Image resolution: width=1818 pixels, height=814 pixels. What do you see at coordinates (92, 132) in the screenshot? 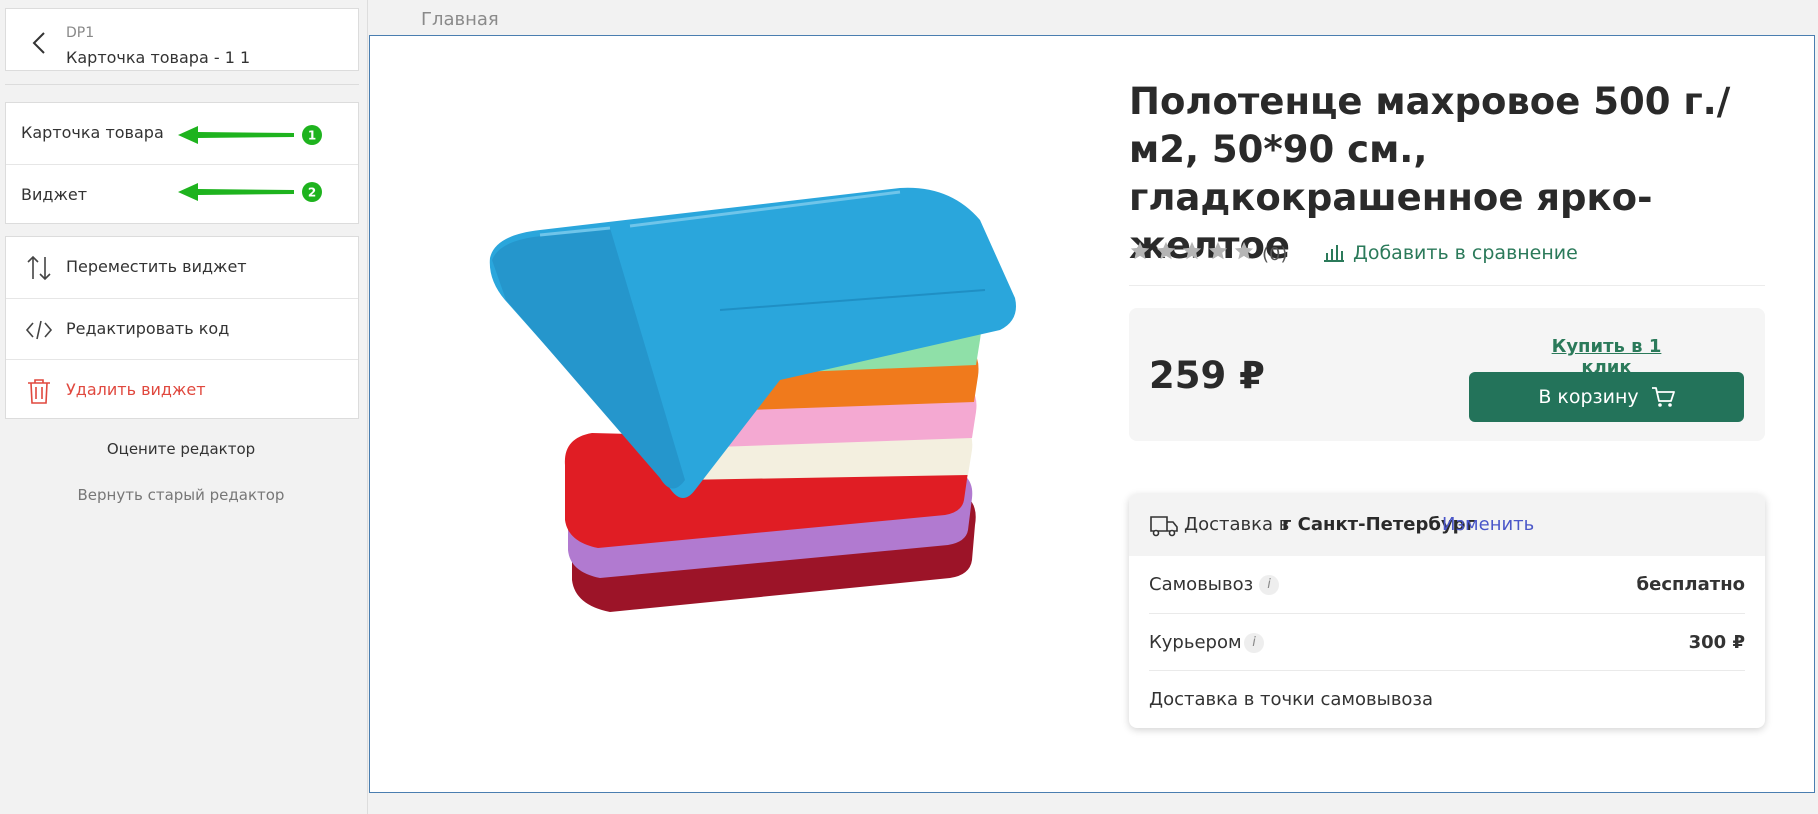
I see `nav-item-label: Карточка товара` at bounding box center [92, 132].